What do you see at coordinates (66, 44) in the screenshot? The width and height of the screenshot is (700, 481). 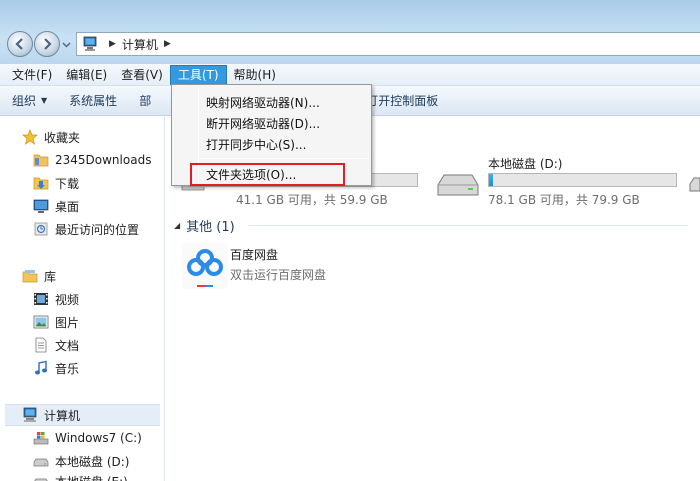 I see `chevron-down-icon` at bounding box center [66, 44].